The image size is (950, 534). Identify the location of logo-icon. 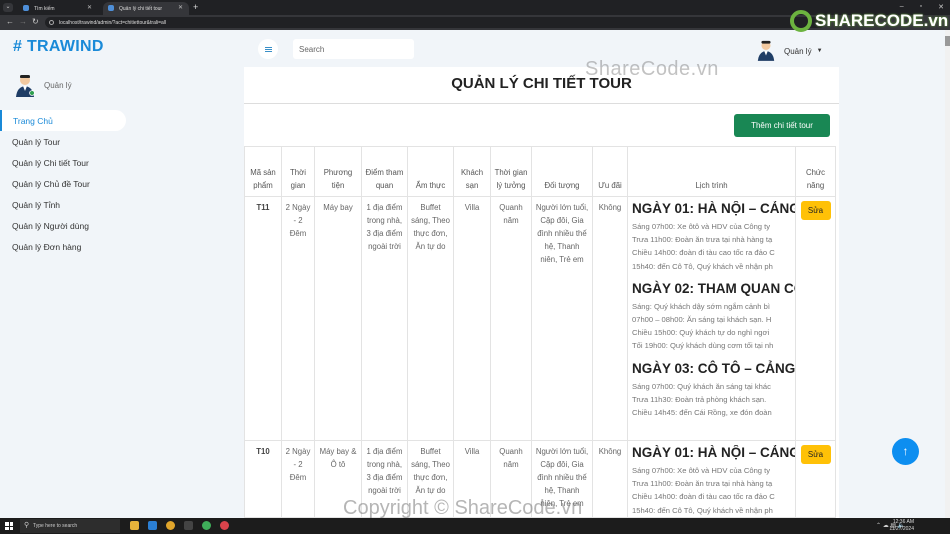
(801, 21).